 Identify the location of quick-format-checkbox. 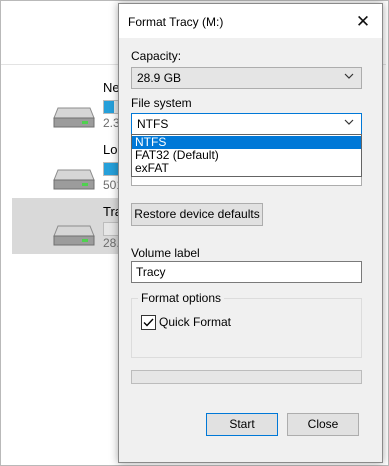
(148, 322).